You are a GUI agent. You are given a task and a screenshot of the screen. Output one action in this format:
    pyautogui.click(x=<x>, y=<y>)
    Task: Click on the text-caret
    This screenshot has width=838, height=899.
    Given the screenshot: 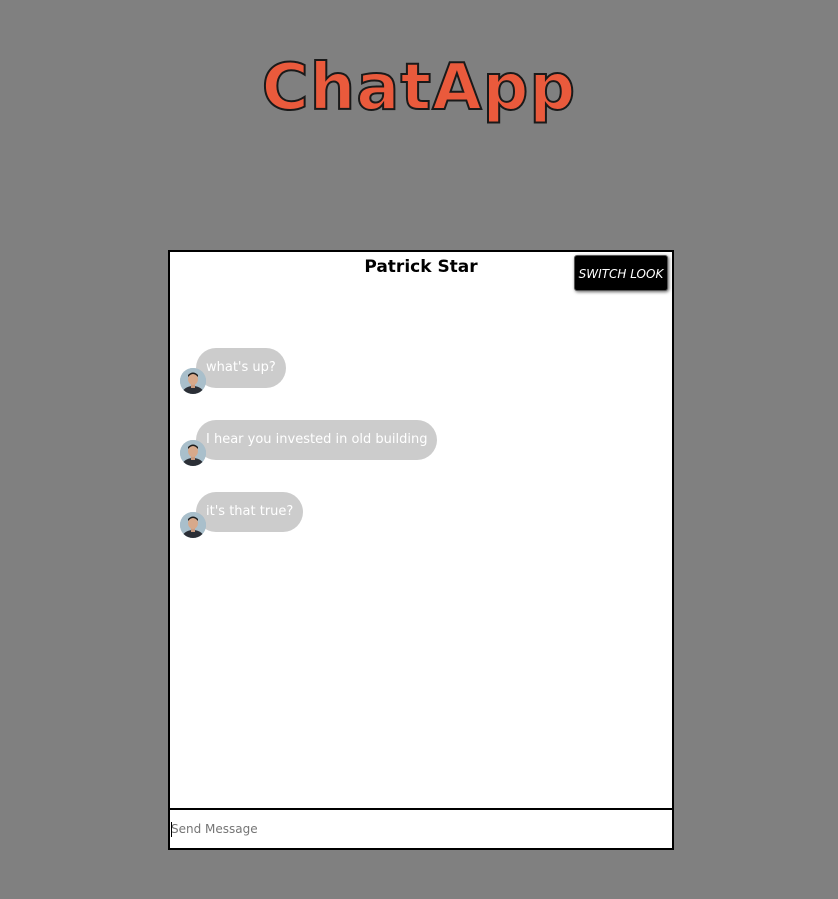 What is the action you would take?
    pyautogui.click(x=171, y=829)
    